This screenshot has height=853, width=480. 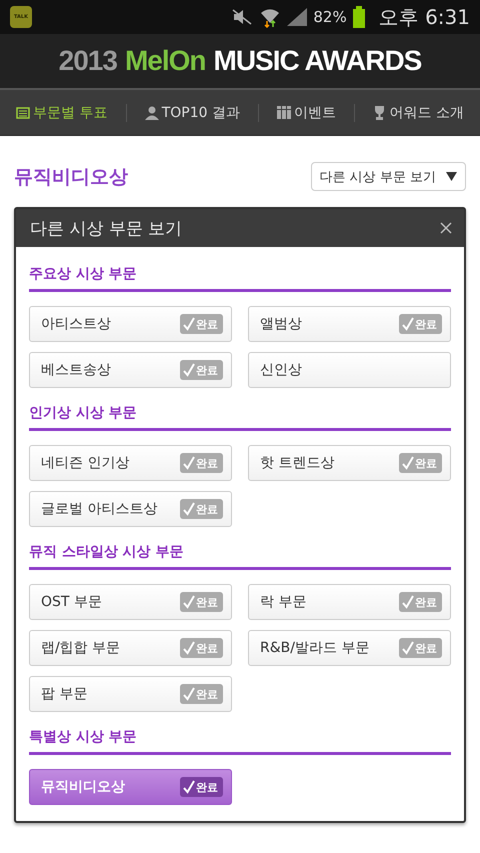 What do you see at coordinates (349, 648) in the screenshot?
I see `category-button: R&B/발라드 부문 완료` at bounding box center [349, 648].